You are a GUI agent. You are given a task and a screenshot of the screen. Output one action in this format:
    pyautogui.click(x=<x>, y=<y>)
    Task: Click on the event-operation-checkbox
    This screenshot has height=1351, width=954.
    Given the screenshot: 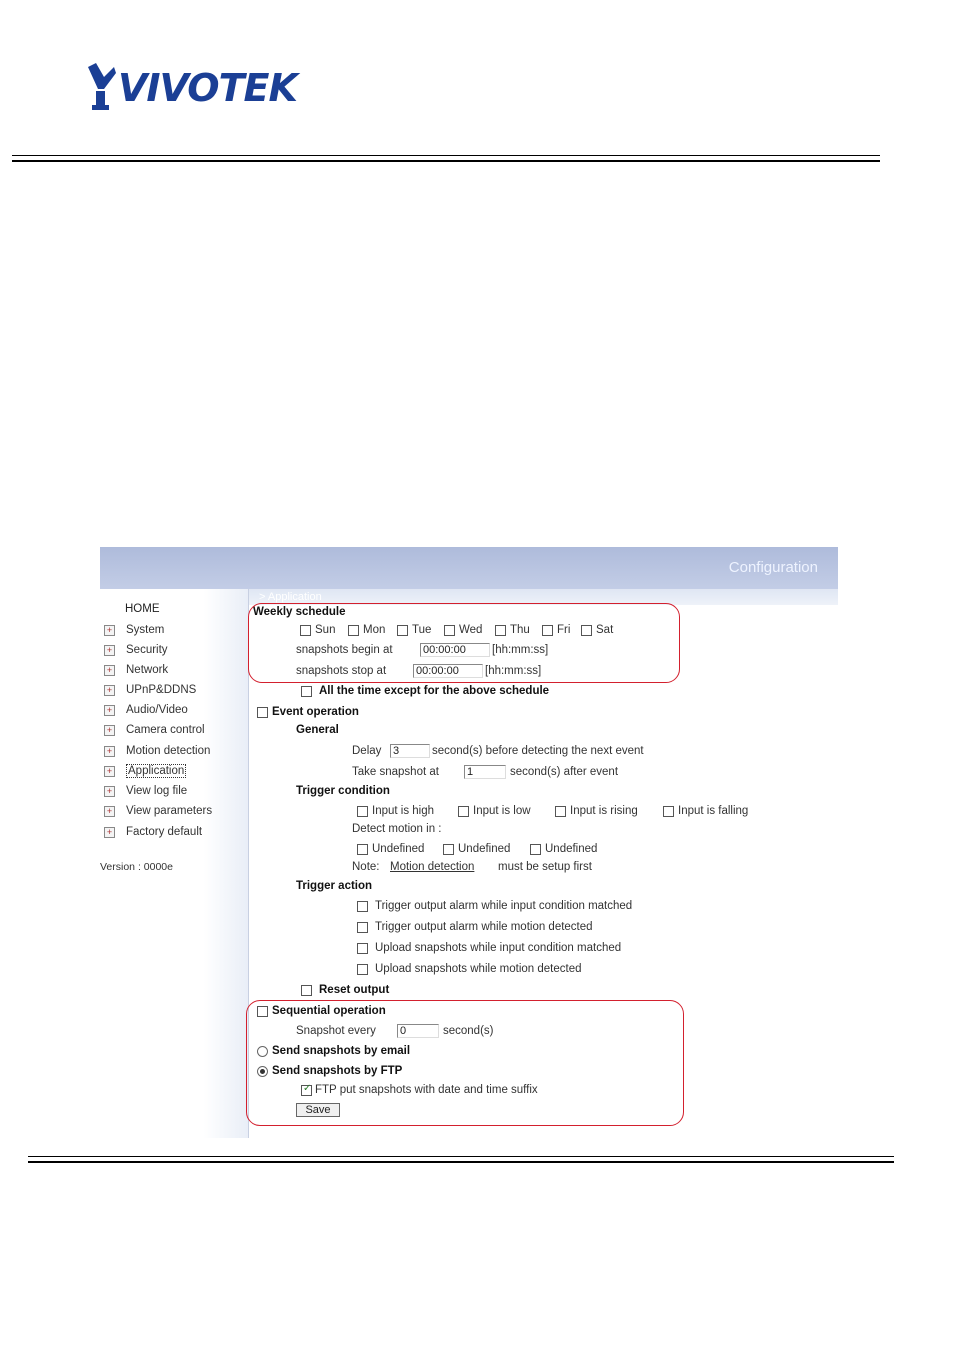 What is the action you would take?
    pyautogui.click(x=262, y=712)
    